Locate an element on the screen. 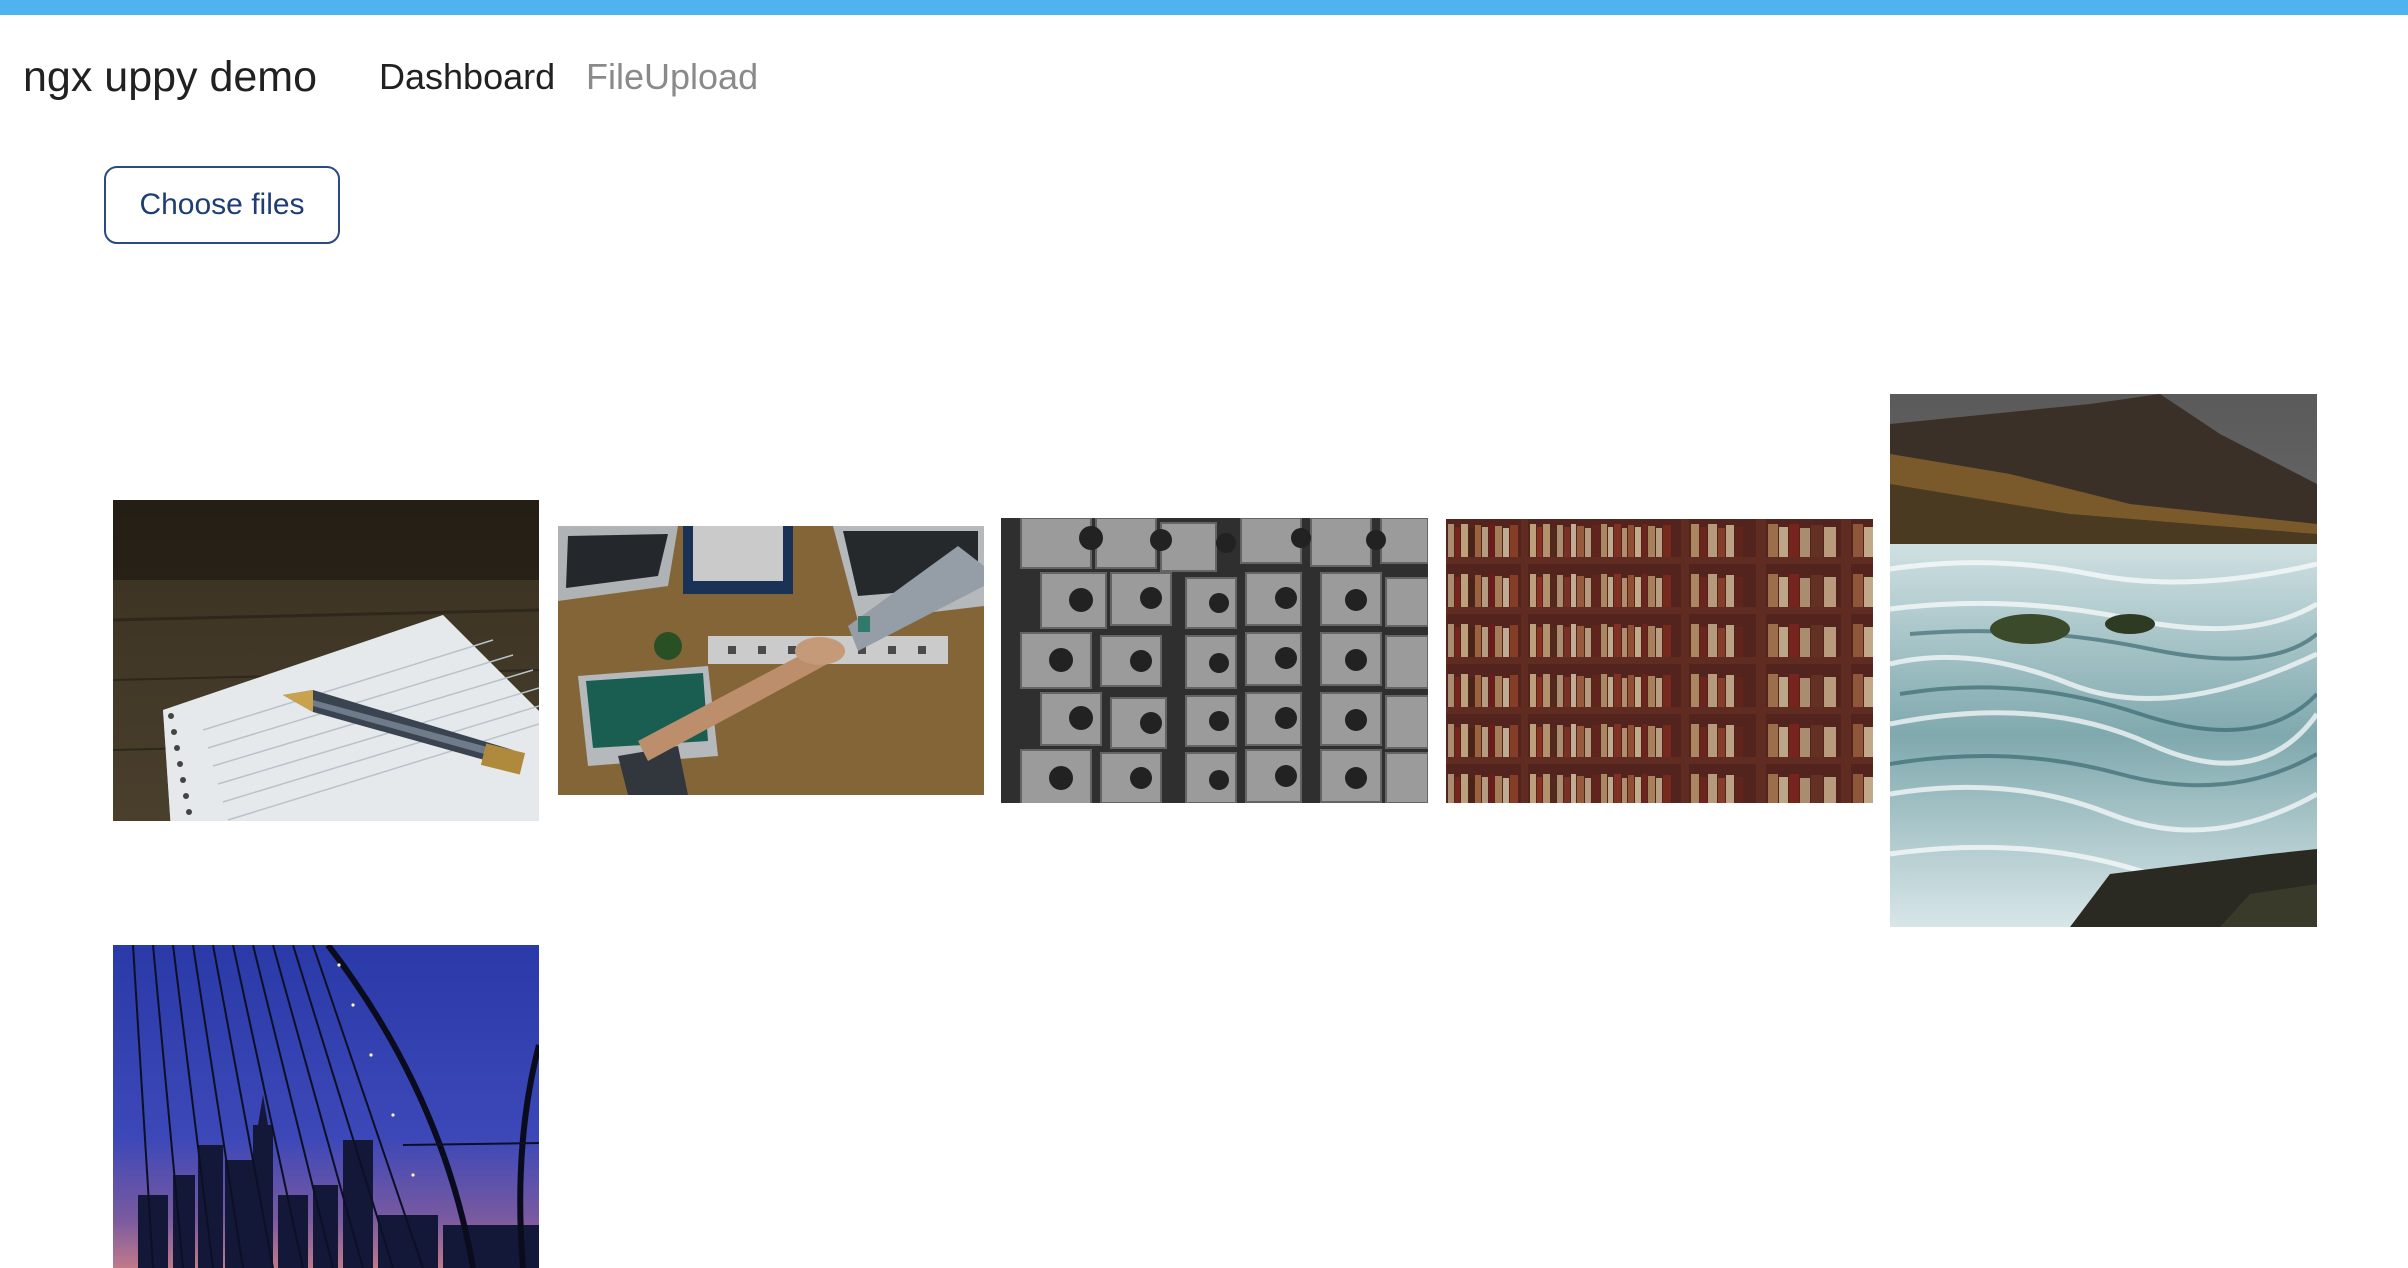  notebook-photo is located at coordinates (326, 660).